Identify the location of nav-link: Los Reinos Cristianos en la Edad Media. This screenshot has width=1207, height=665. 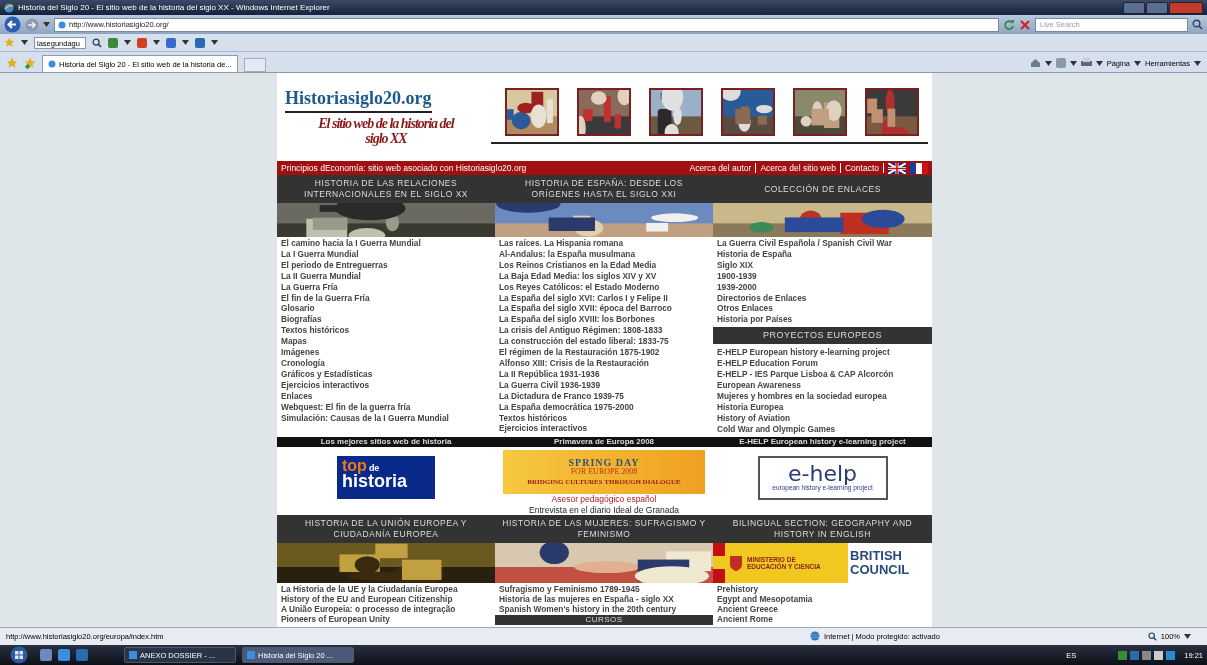
(604, 265).